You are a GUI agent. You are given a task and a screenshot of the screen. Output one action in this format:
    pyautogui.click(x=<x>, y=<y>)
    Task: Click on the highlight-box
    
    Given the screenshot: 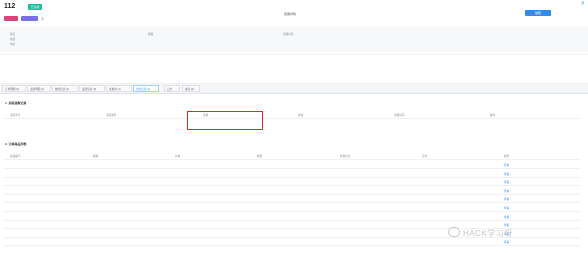 What is the action you would take?
    pyautogui.click(x=225, y=120)
    